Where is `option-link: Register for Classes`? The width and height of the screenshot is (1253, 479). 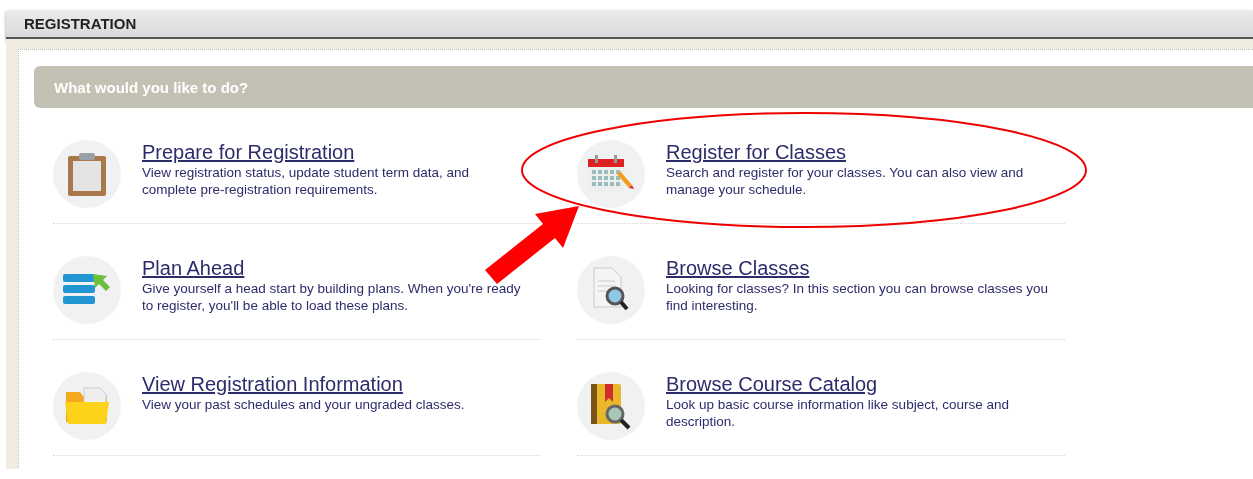
option-link: Register for Classes is located at coordinates (756, 152).